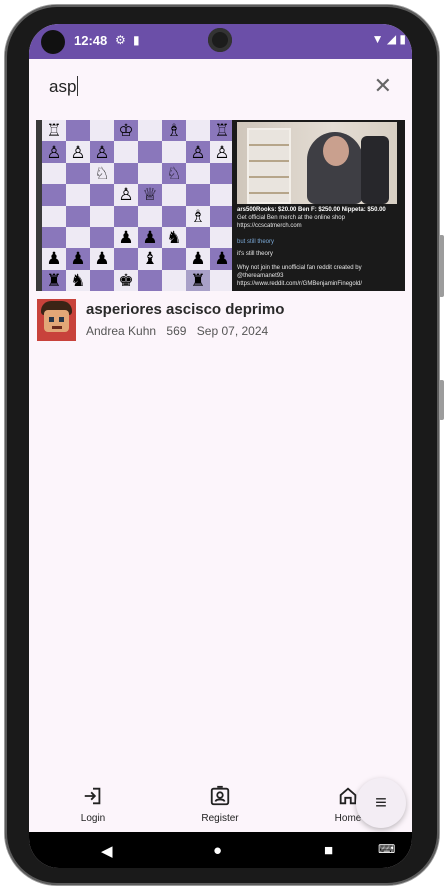 The width and height of the screenshot is (444, 891). I want to click on board-square: ♝, so click(150, 259).